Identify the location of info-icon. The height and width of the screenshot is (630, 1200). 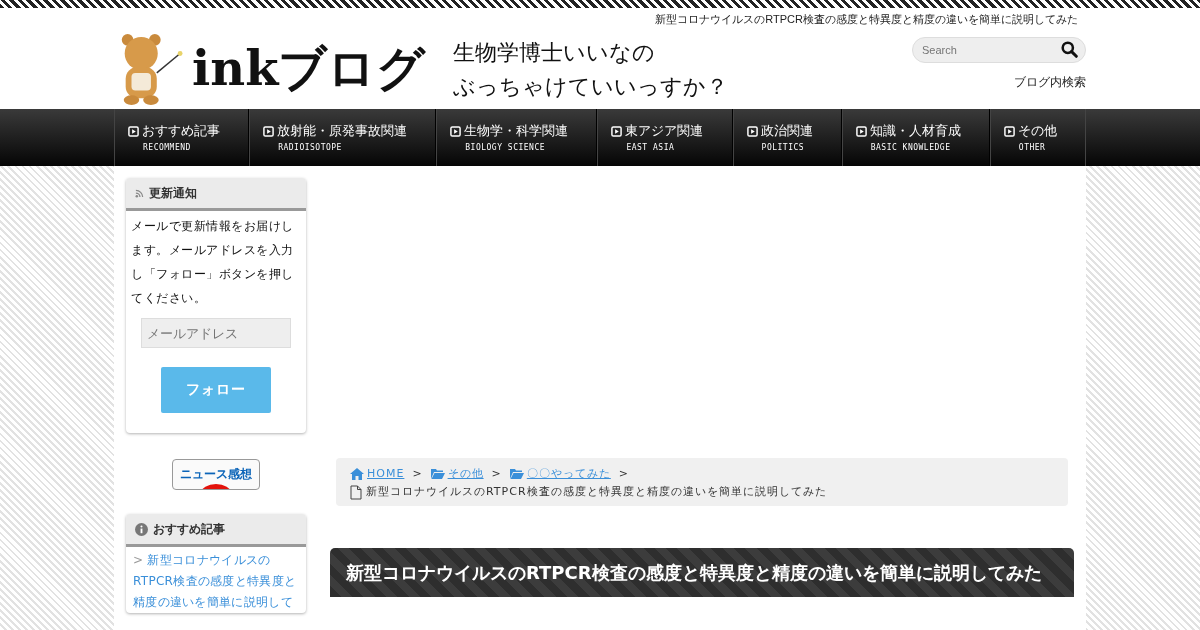
(141, 529).